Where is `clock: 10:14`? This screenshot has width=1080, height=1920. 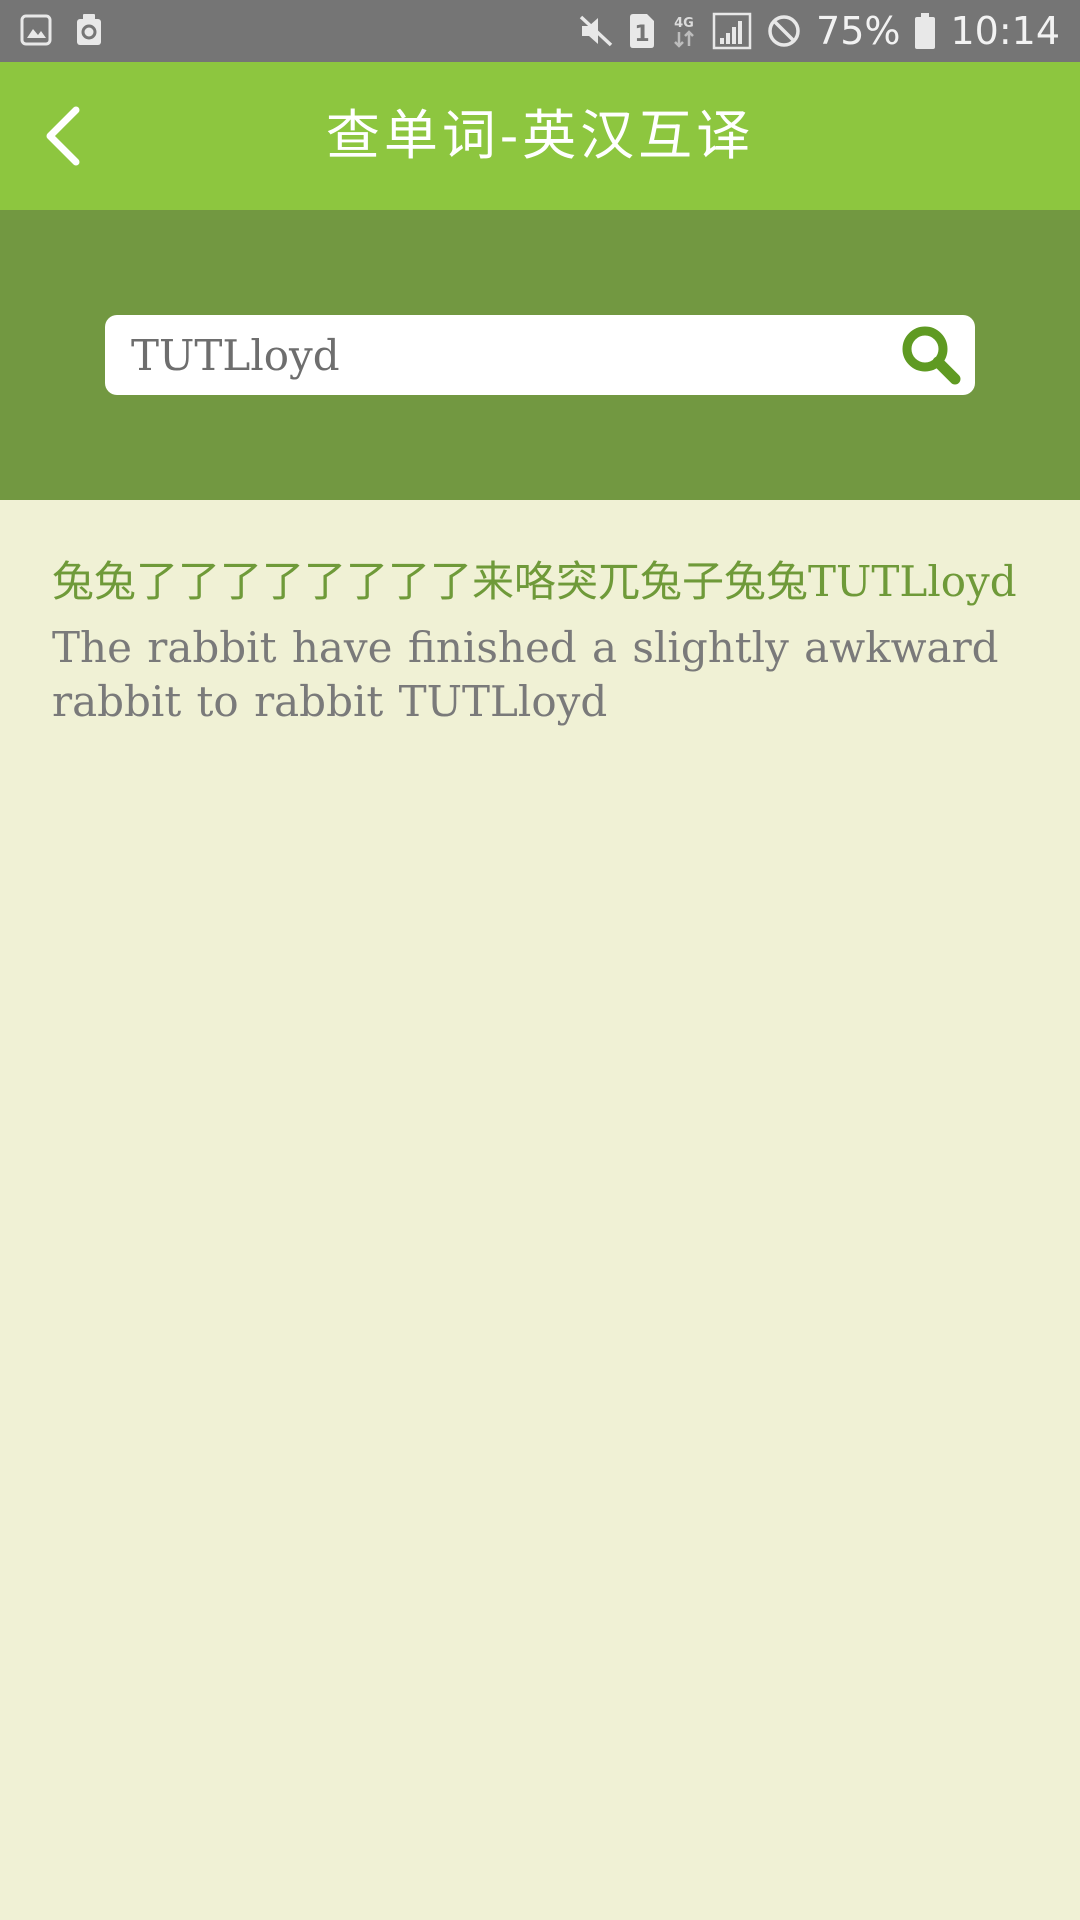
clock: 10:14 is located at coordinates (1005, 31).